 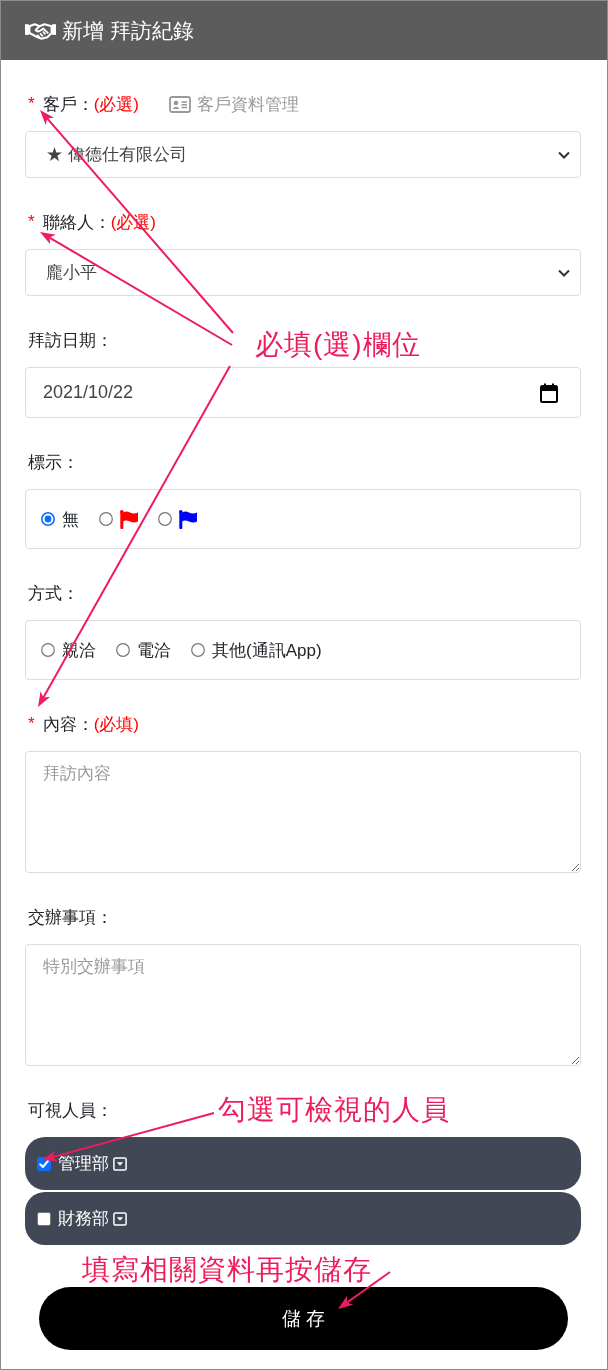 I want to click on field-label: 拜訪日期：, so click(x=70, y=340).